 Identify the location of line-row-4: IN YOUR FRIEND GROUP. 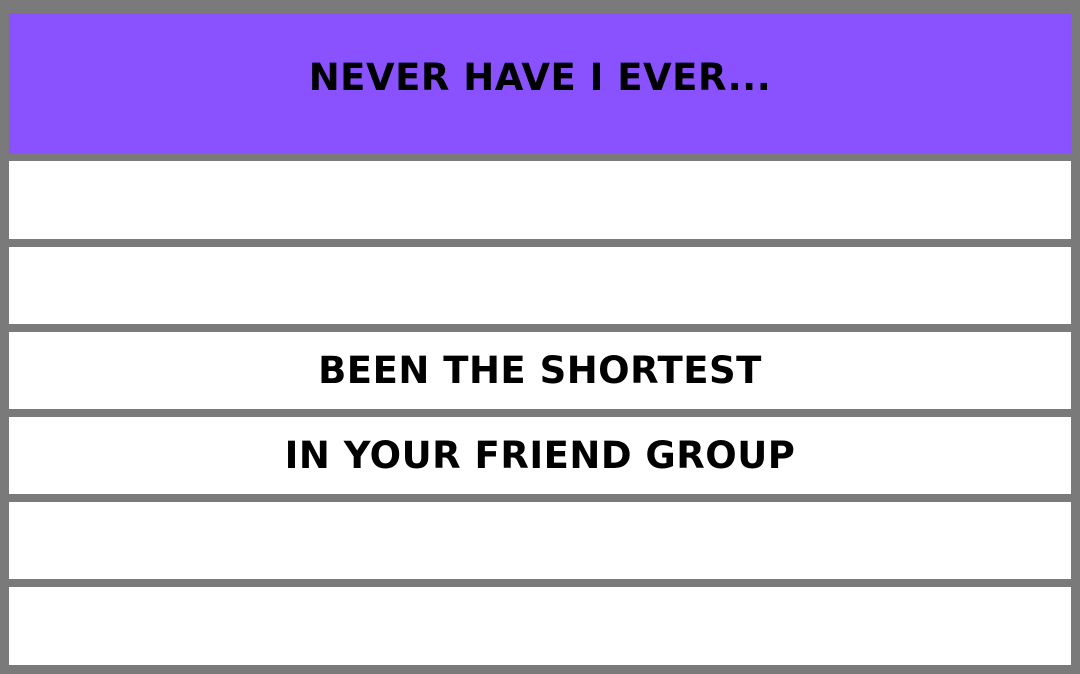
(540, 455).